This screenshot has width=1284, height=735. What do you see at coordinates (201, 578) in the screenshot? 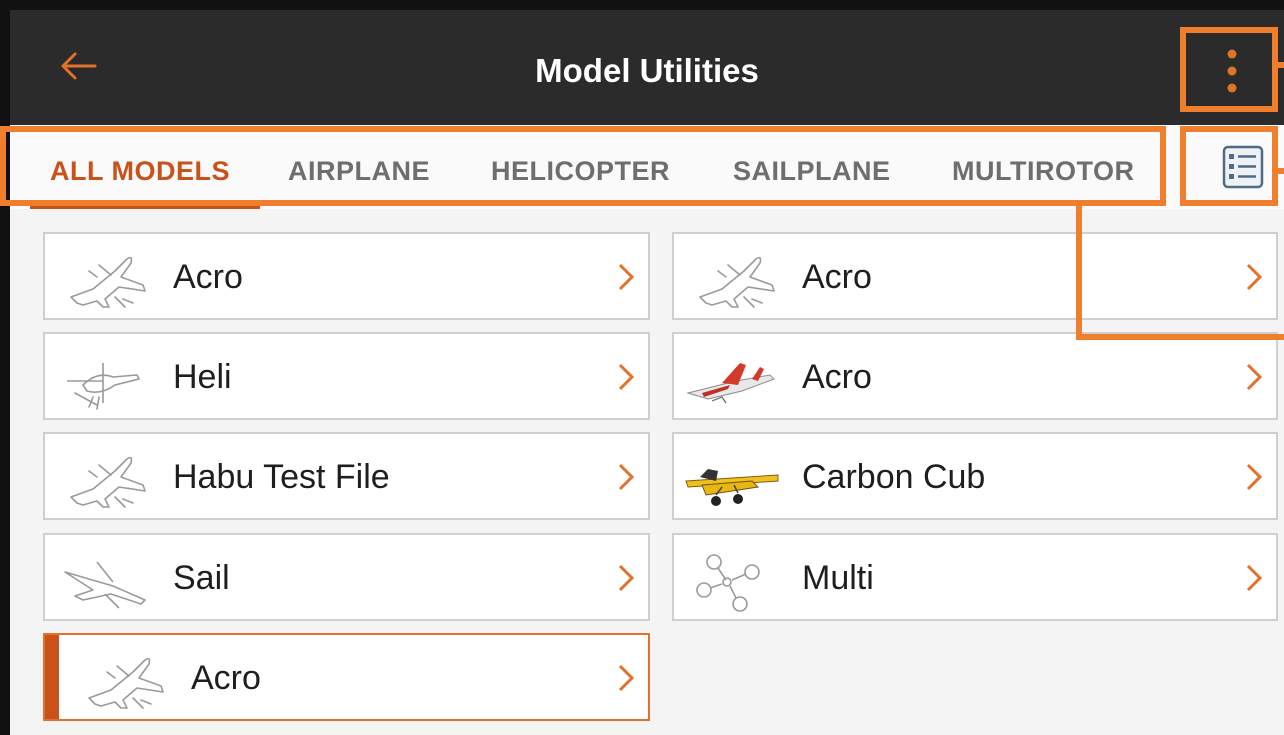
I see `model-name: Sail` at bounding box center [201, 578].